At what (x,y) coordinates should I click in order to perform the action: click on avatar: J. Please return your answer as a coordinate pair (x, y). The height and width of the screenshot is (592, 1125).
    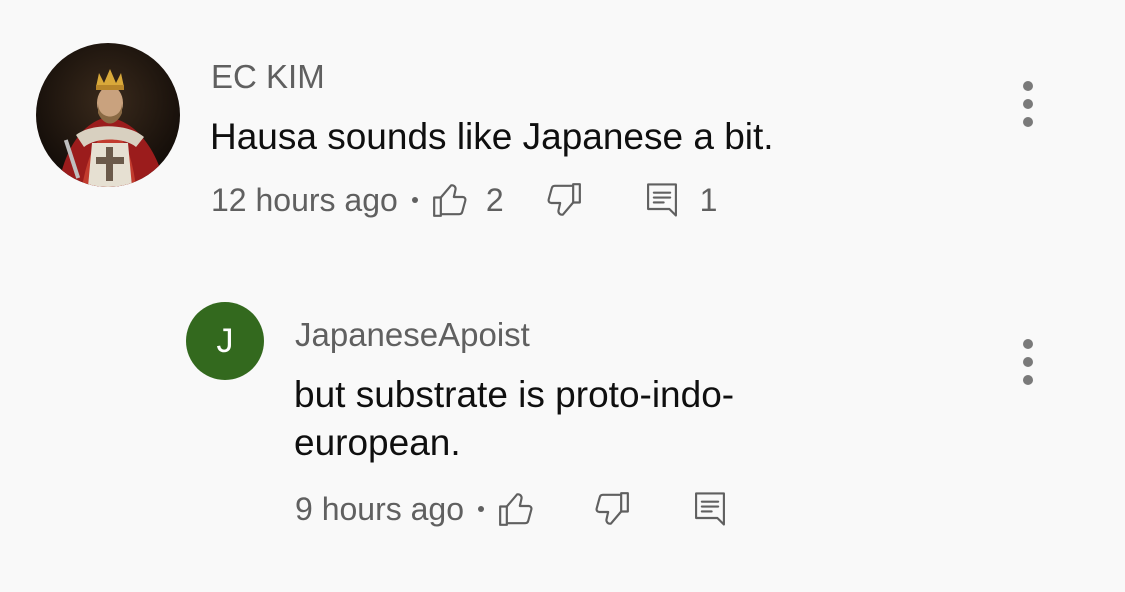
    Looking at the image, I should click on (225, 341).